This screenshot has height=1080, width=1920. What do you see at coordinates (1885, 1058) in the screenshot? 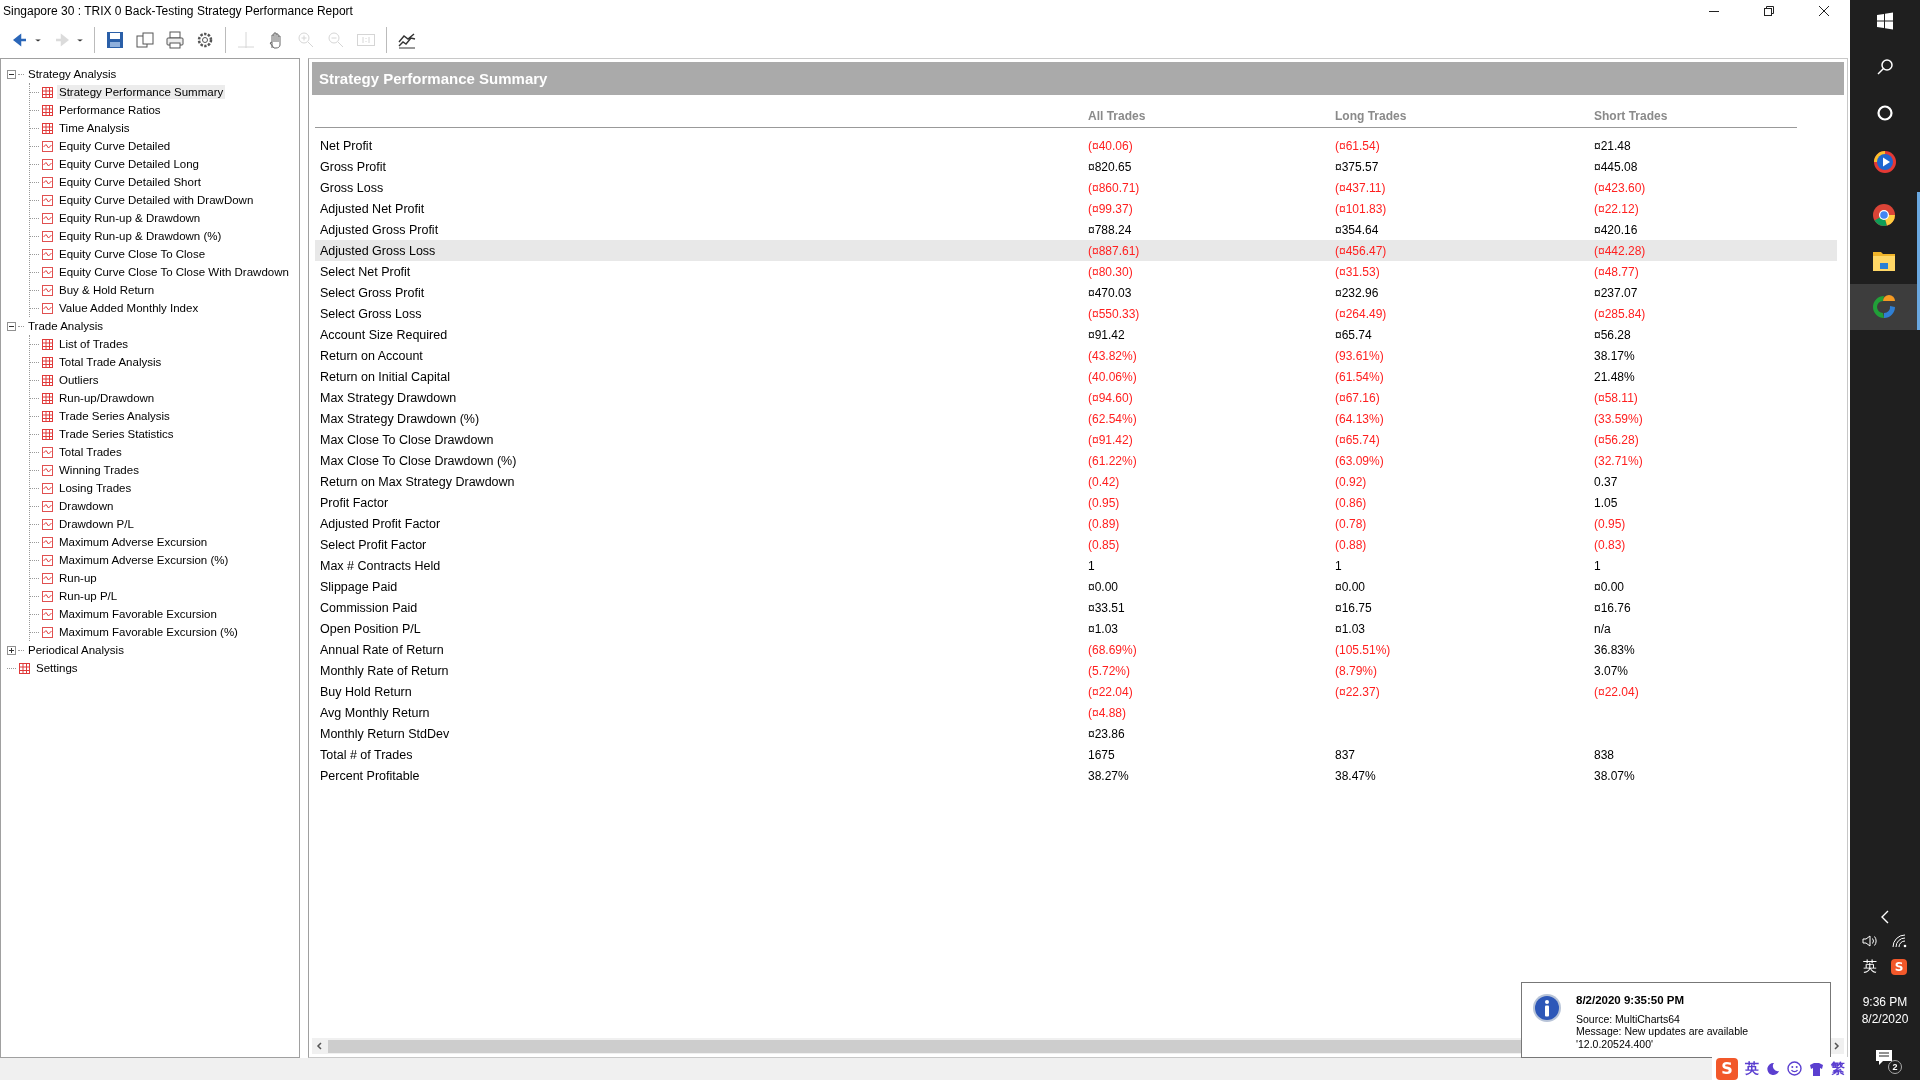
I see `notification-center-button: 2` at bounding box center [1885, 1058].